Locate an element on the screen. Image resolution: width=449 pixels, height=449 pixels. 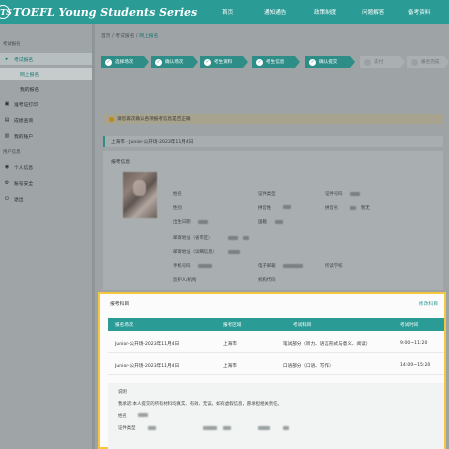
nav-policies: 政策制度 is located at coordinates (325, 12).